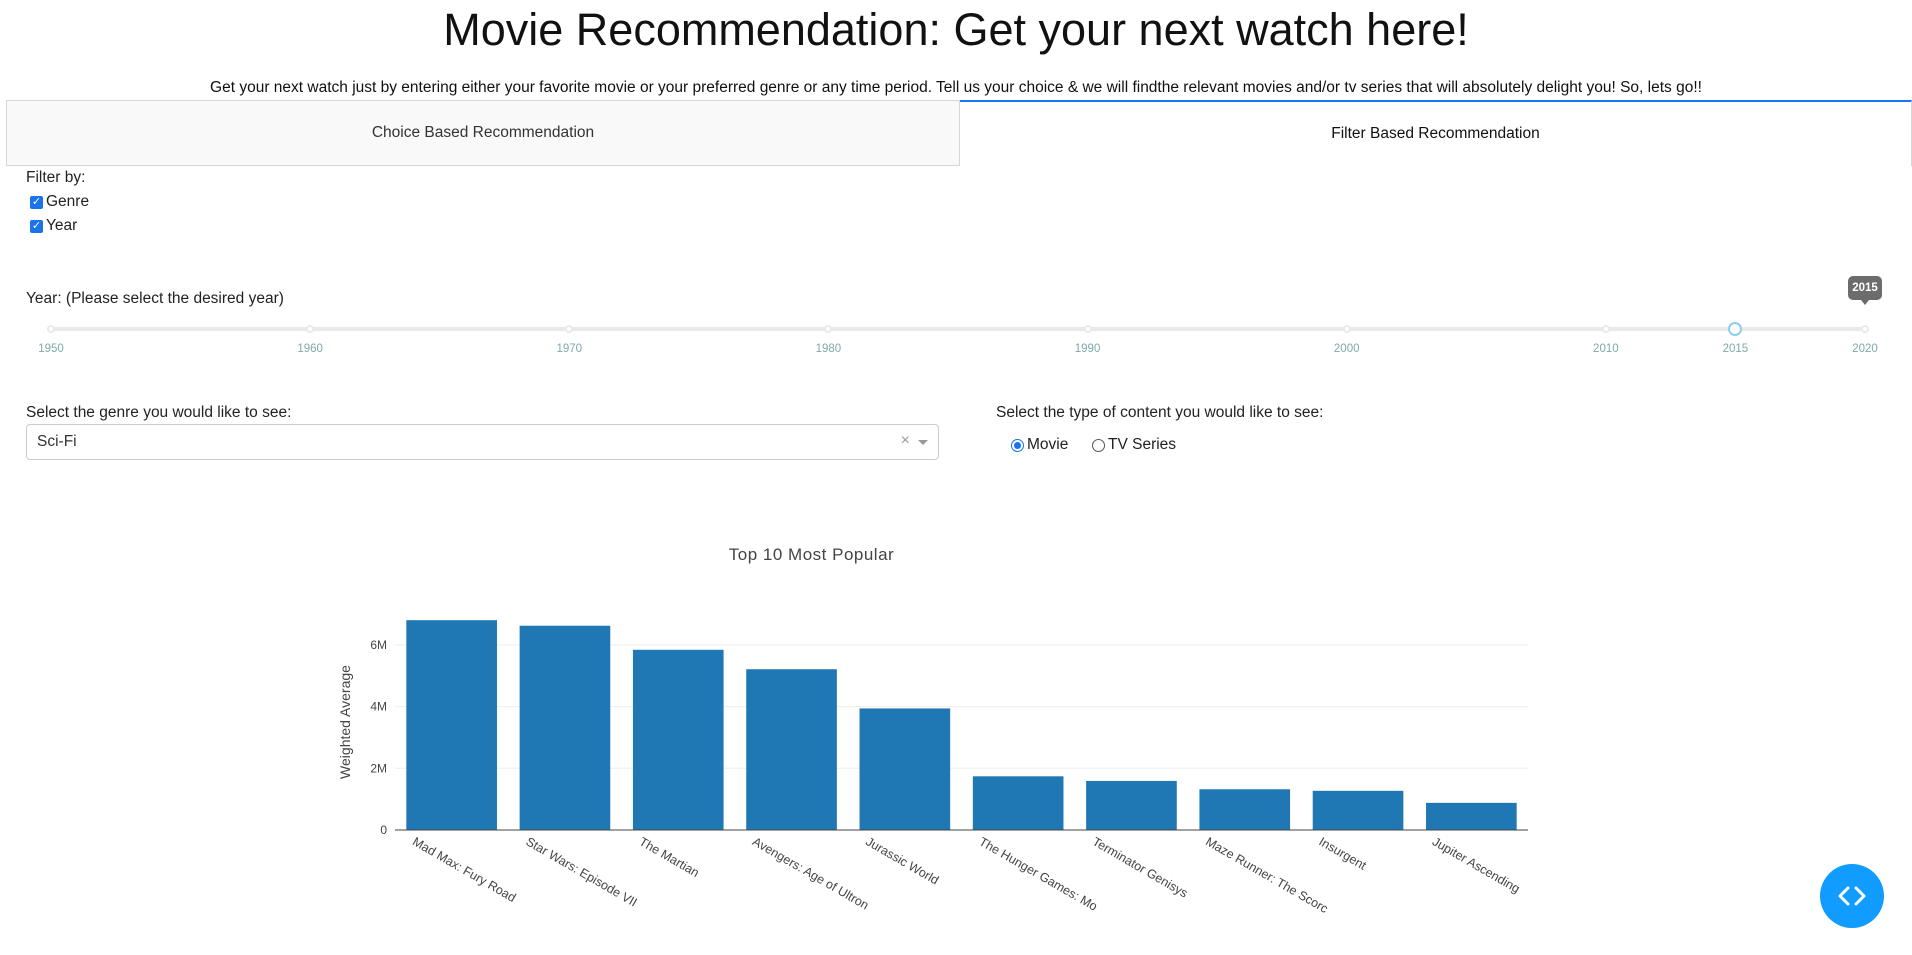 The height and width of the screenshot is (955, 1912). Describe the element at coordinates (1140, 867) in the screenshot. I see `x-tick-label: Terminator Genisys` at that location.